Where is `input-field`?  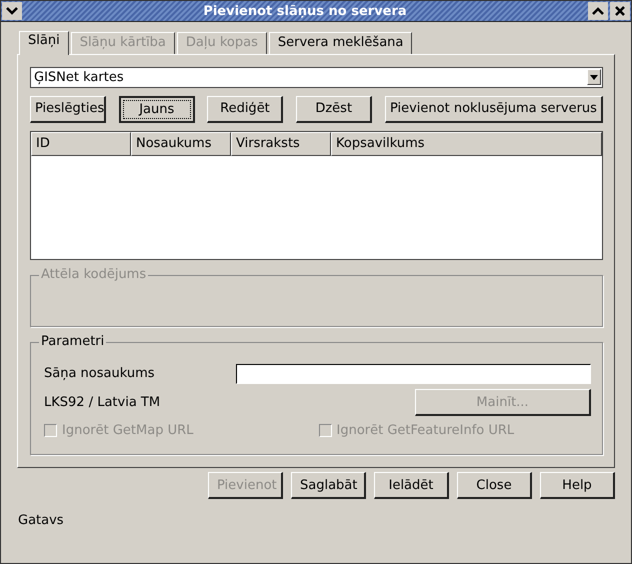
input-field is located at coordinates (413, 374).